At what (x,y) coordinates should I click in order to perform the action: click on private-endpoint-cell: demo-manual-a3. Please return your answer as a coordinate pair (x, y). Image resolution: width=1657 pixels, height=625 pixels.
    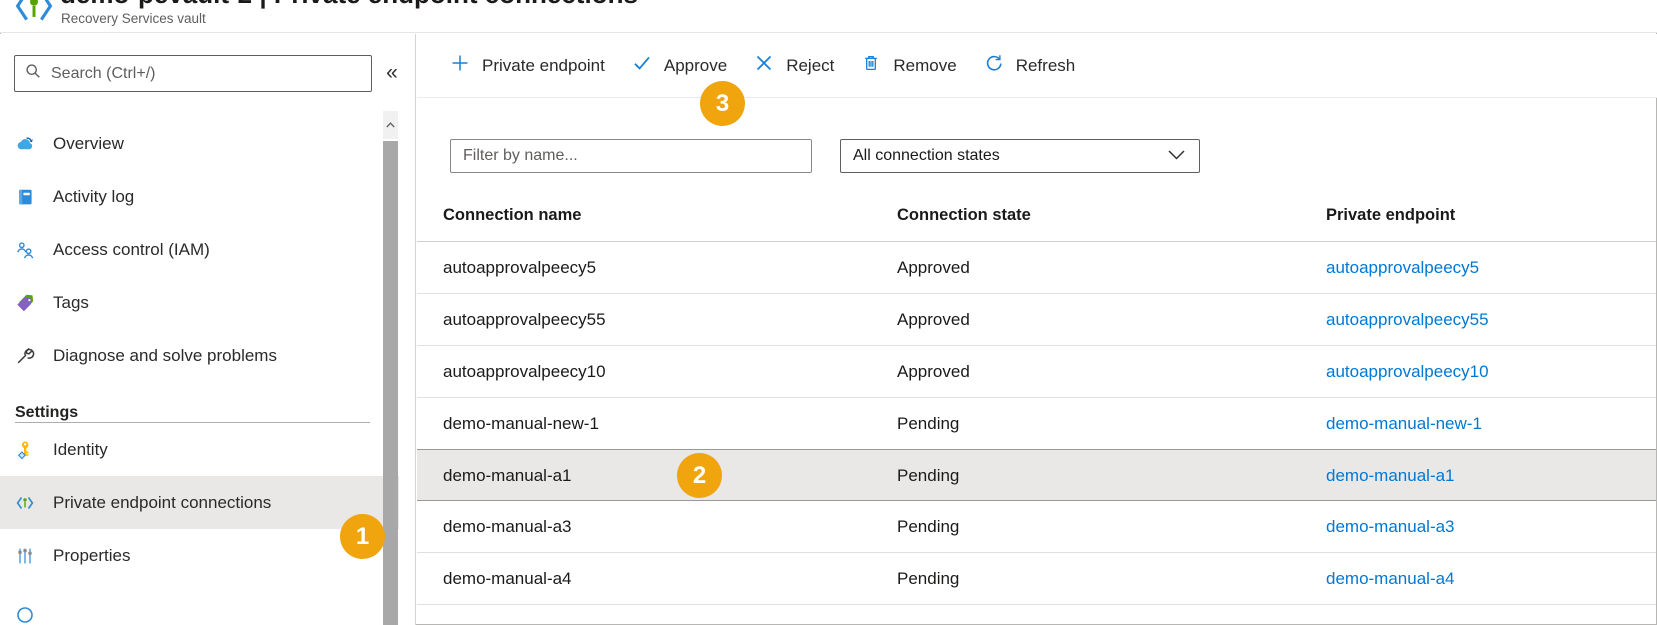
    Looking at the image, I should click on (1478, 526).